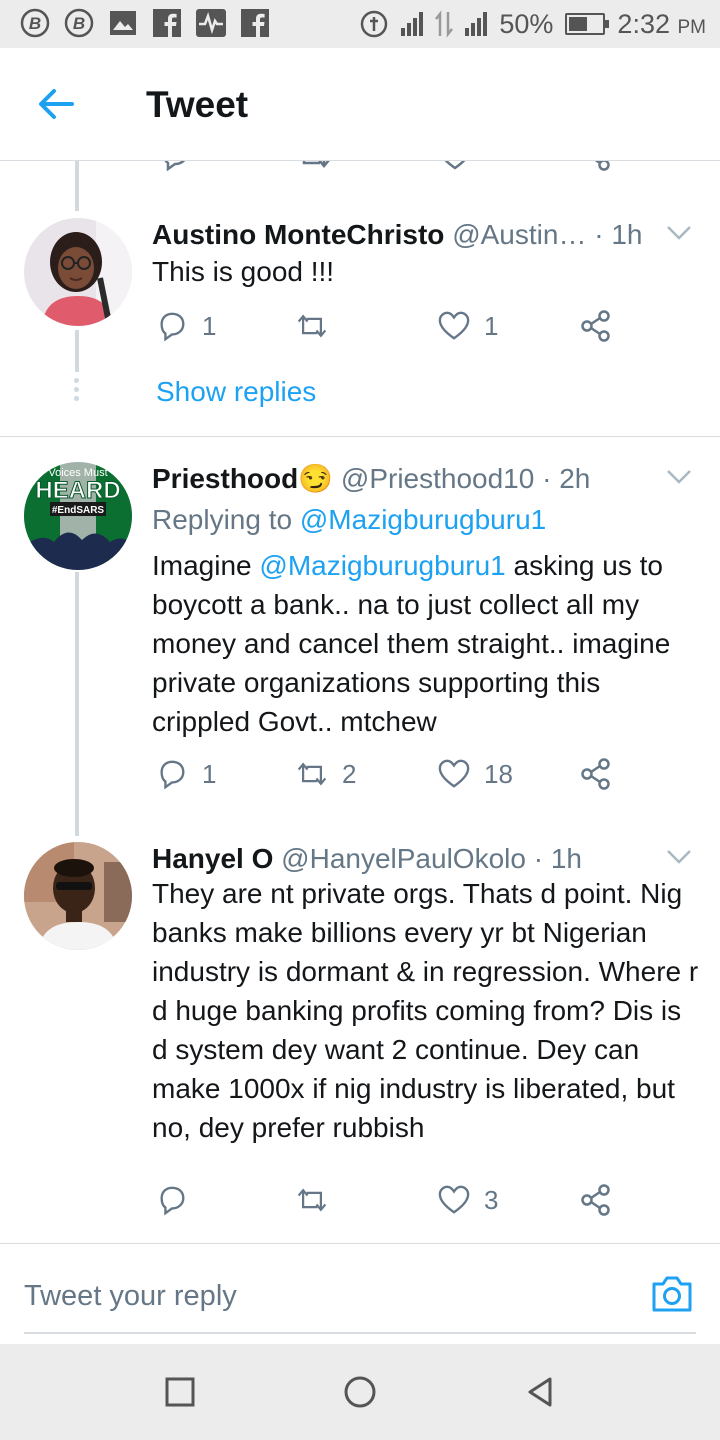 Image resolution: width=720 pixels, height=1440 pixels. I want to click on retweet-action: 2, so click(326, 774).